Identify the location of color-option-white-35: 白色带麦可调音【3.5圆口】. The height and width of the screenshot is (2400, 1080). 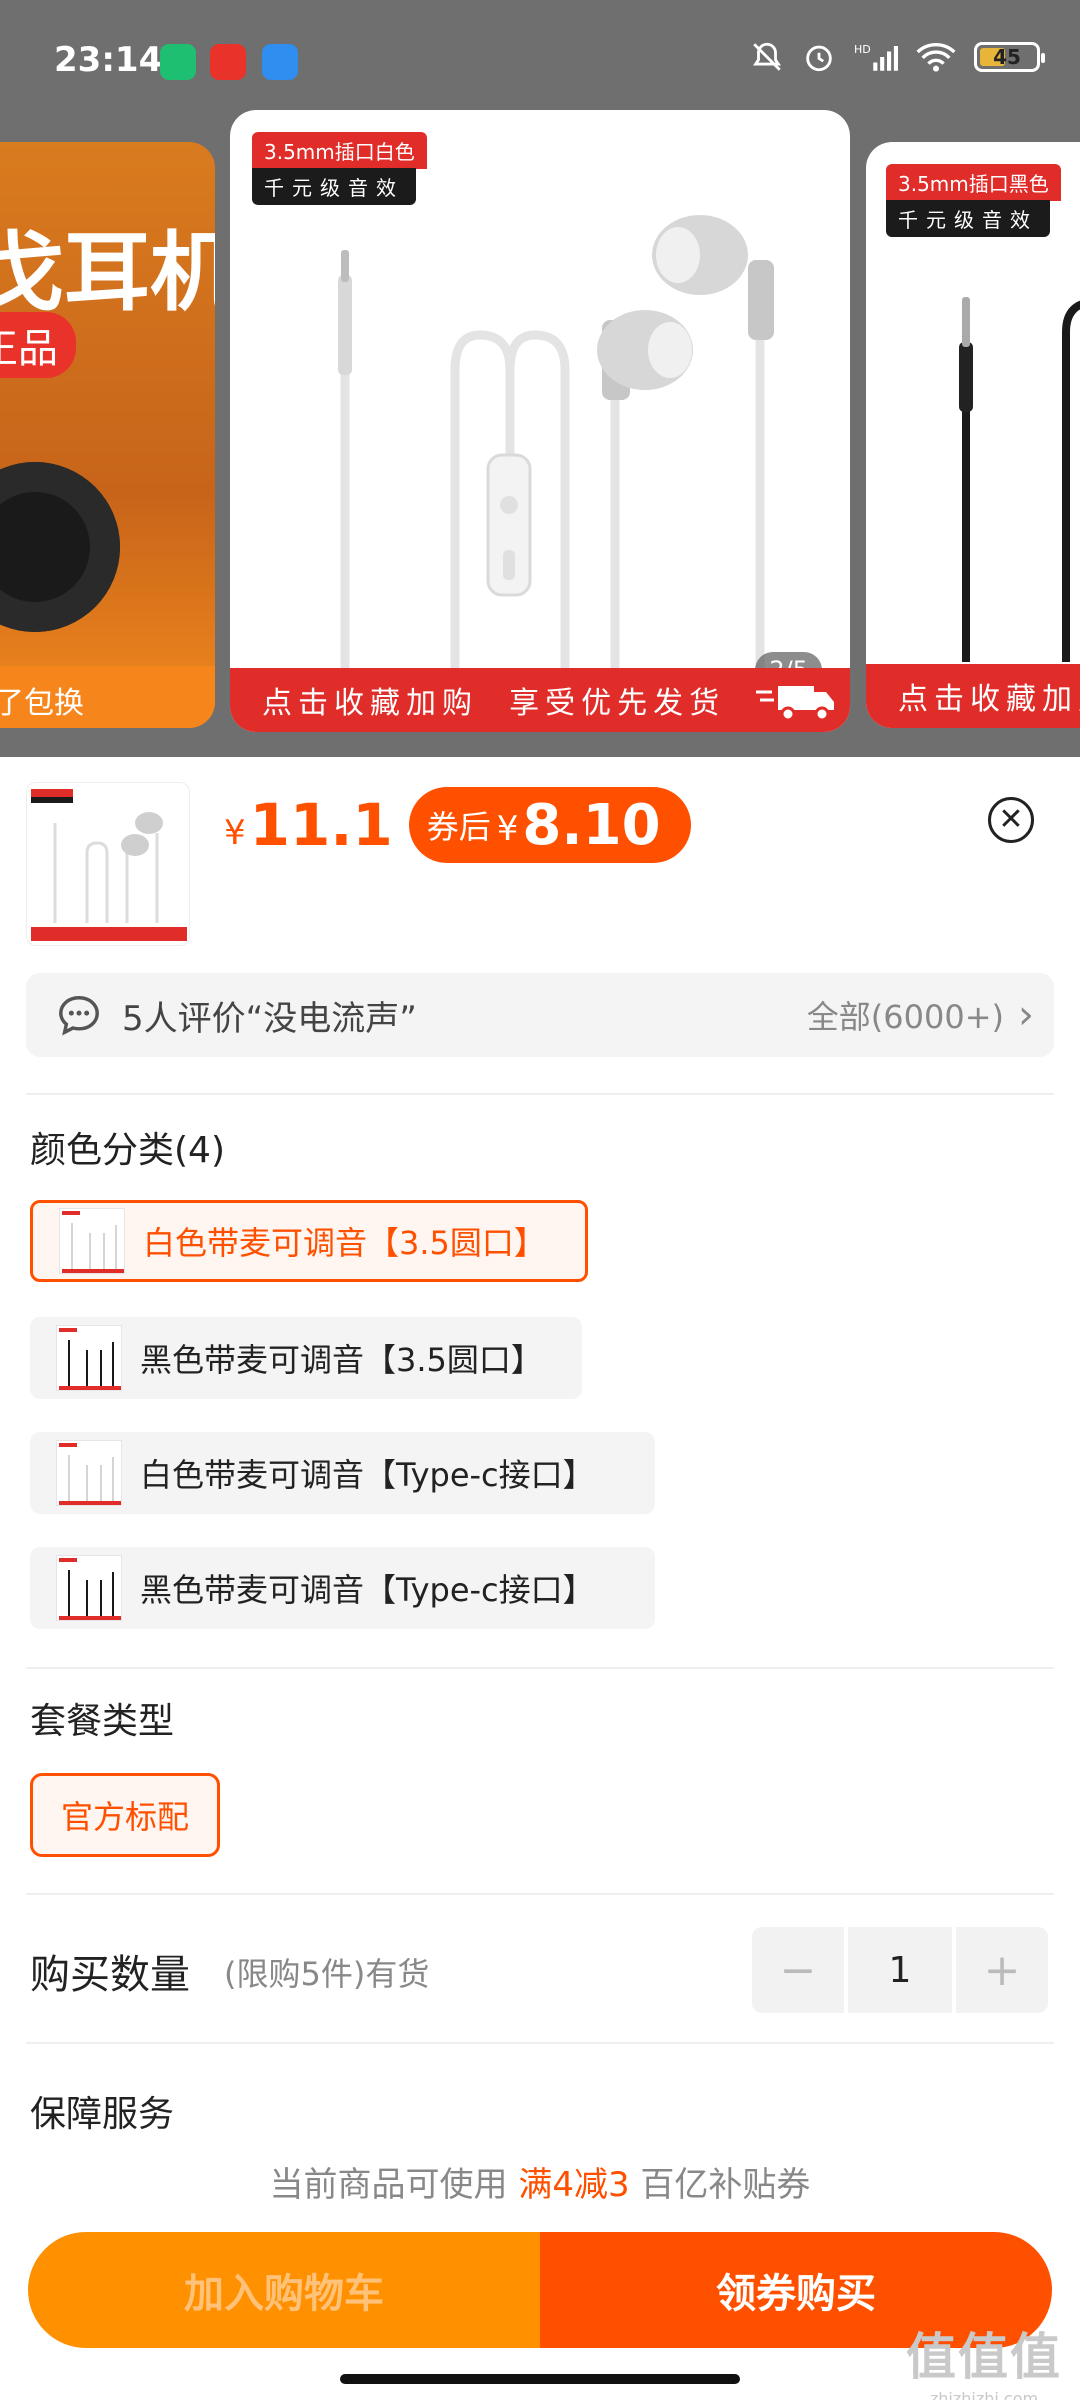
(309, 1241).